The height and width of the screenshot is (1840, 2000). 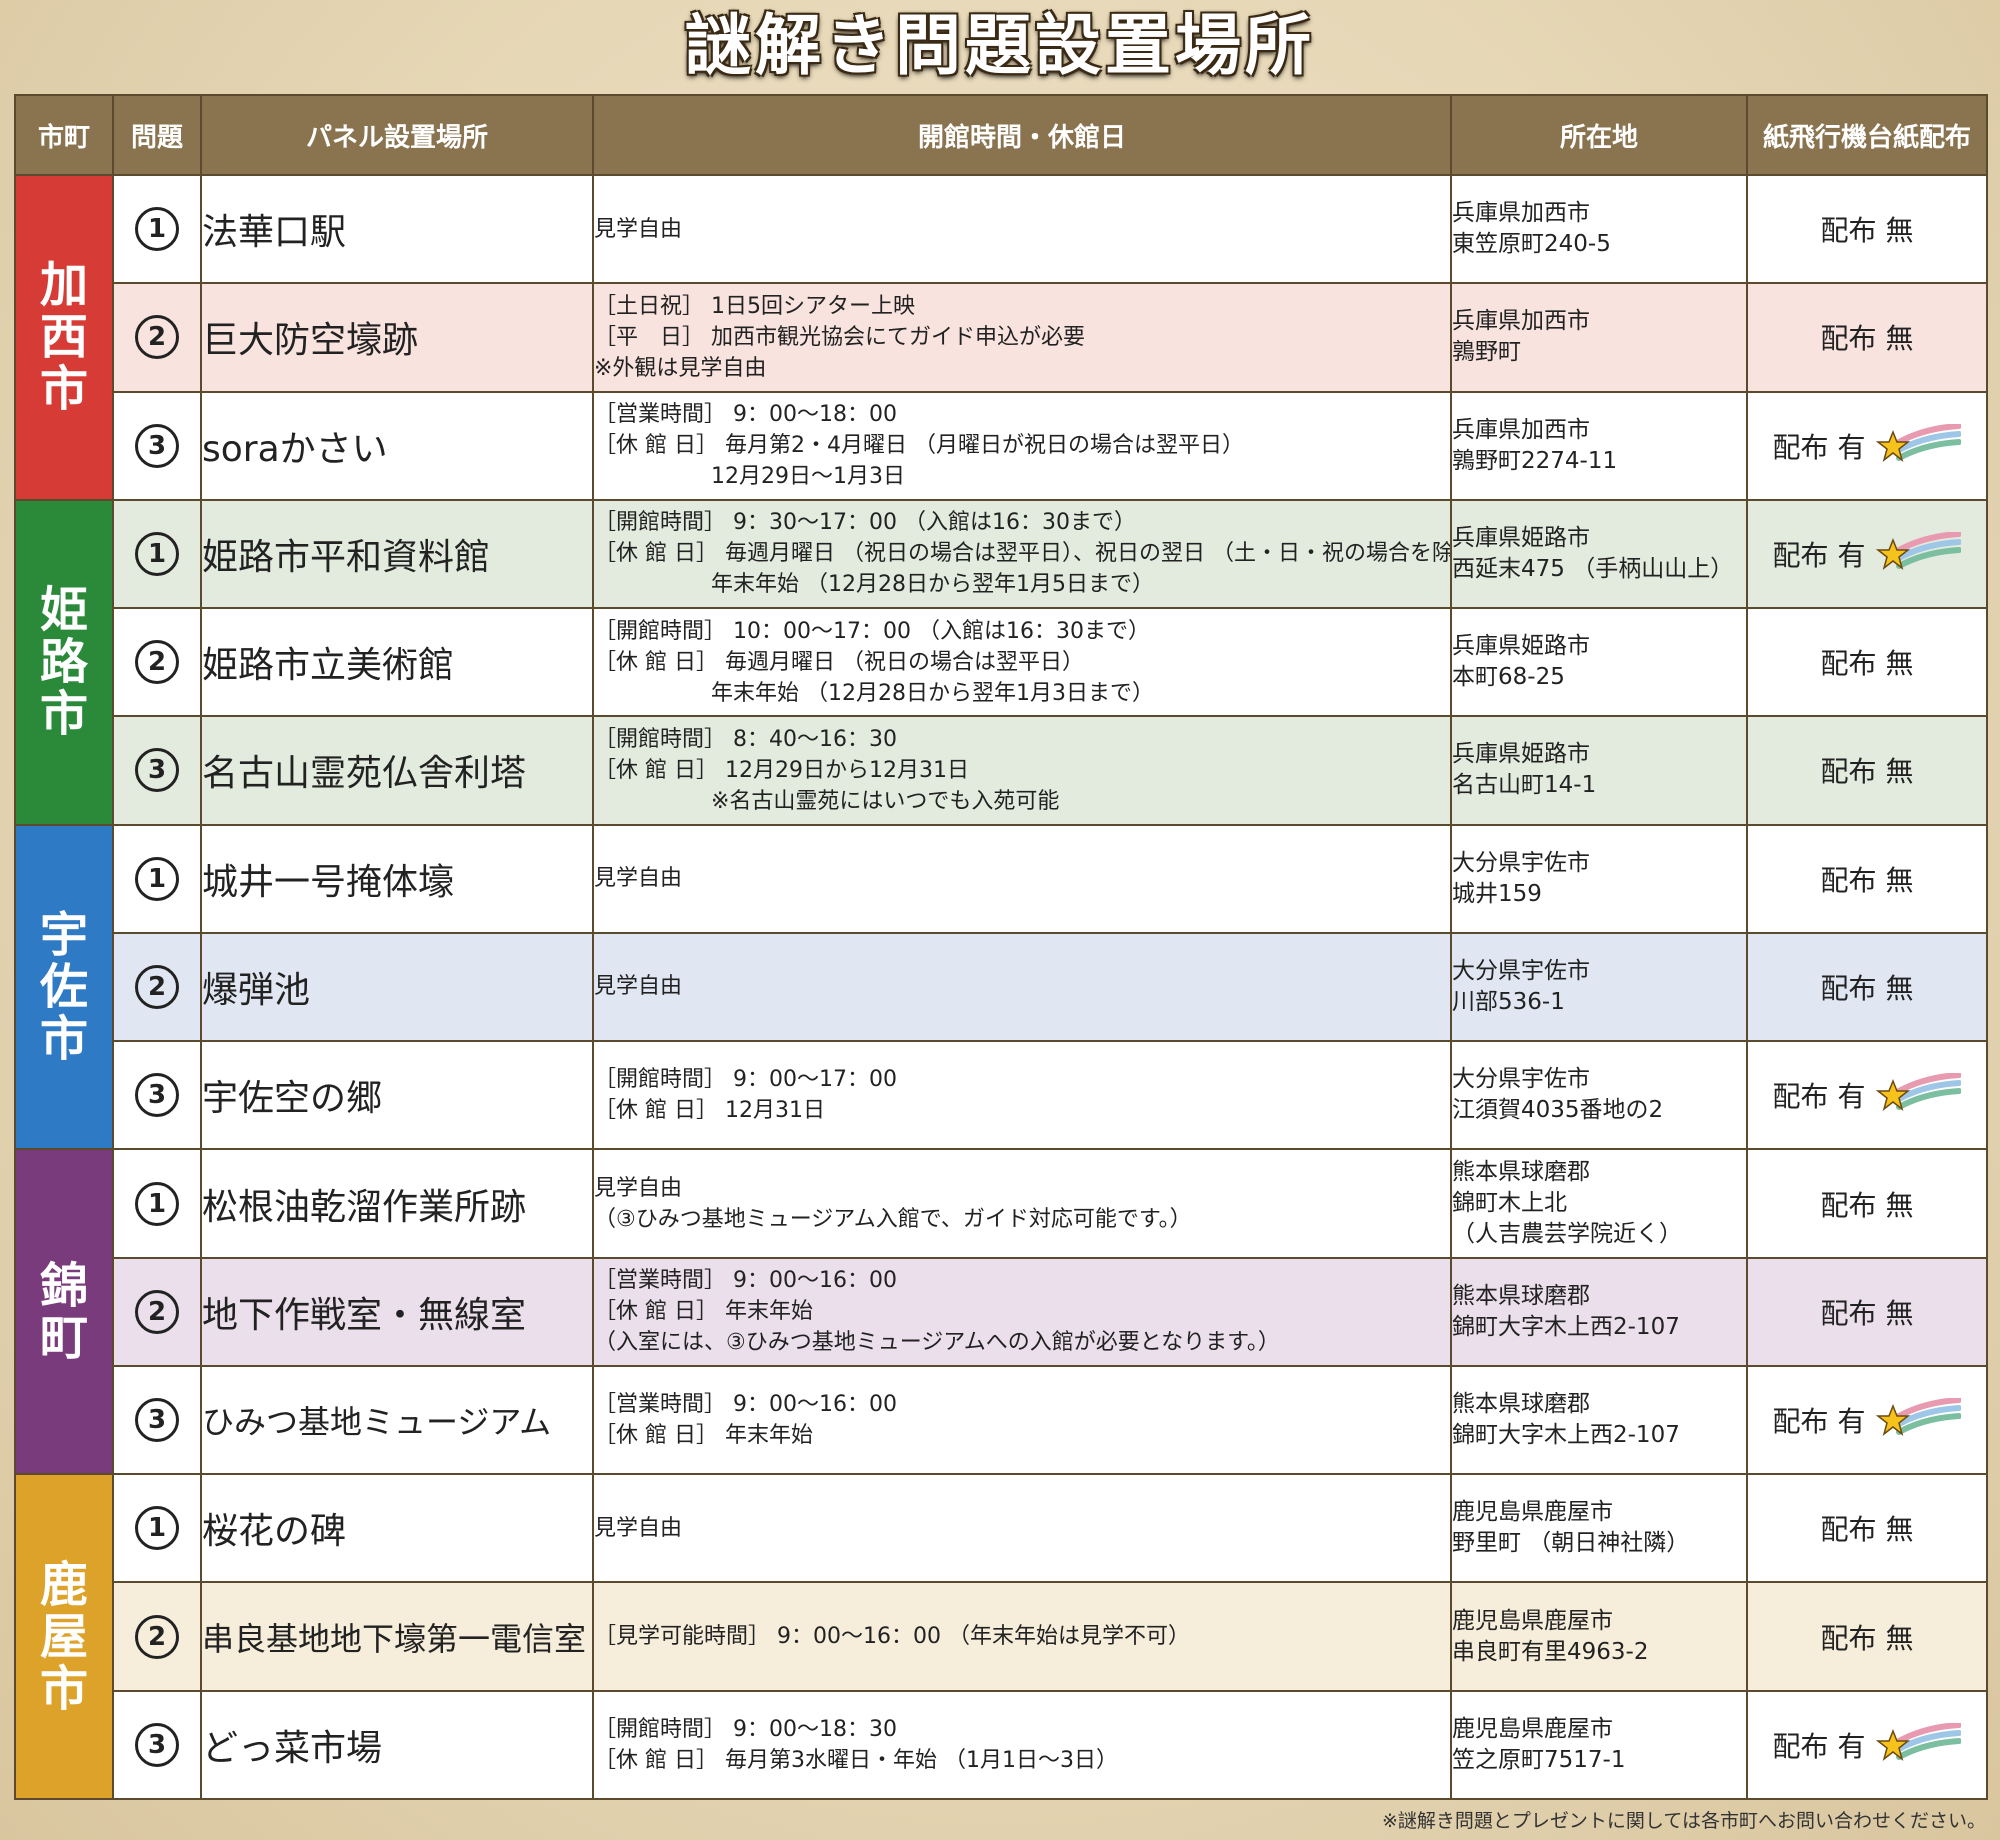 What do you see at coordinates (397, 1528) in the screenshot?
I see `panel-location: 桜花の碑` at bounding box center [397, 1528].